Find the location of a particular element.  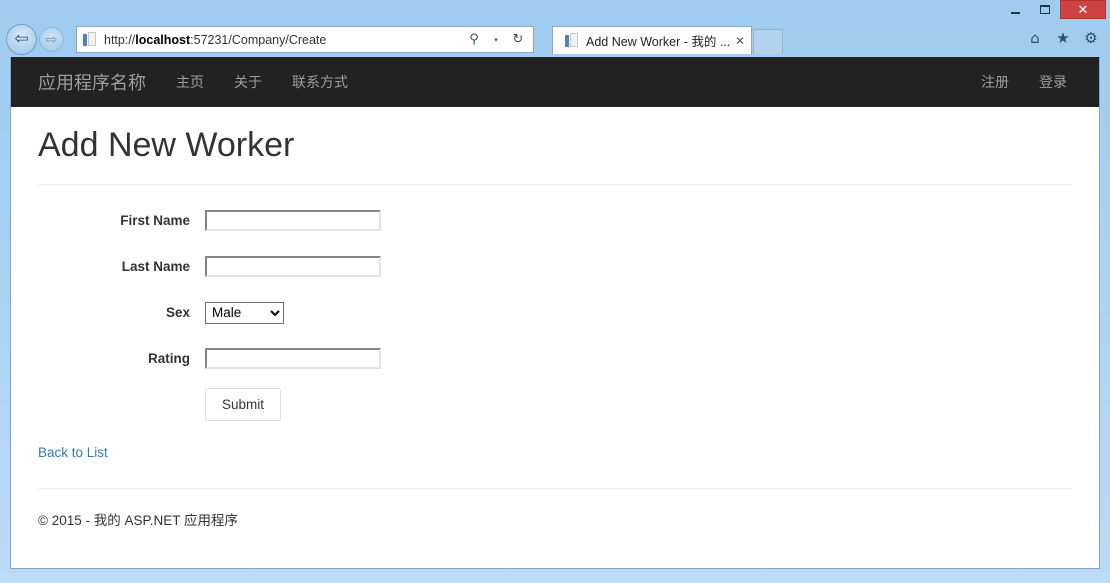

last-name-input is located at coordinates (293, 267).